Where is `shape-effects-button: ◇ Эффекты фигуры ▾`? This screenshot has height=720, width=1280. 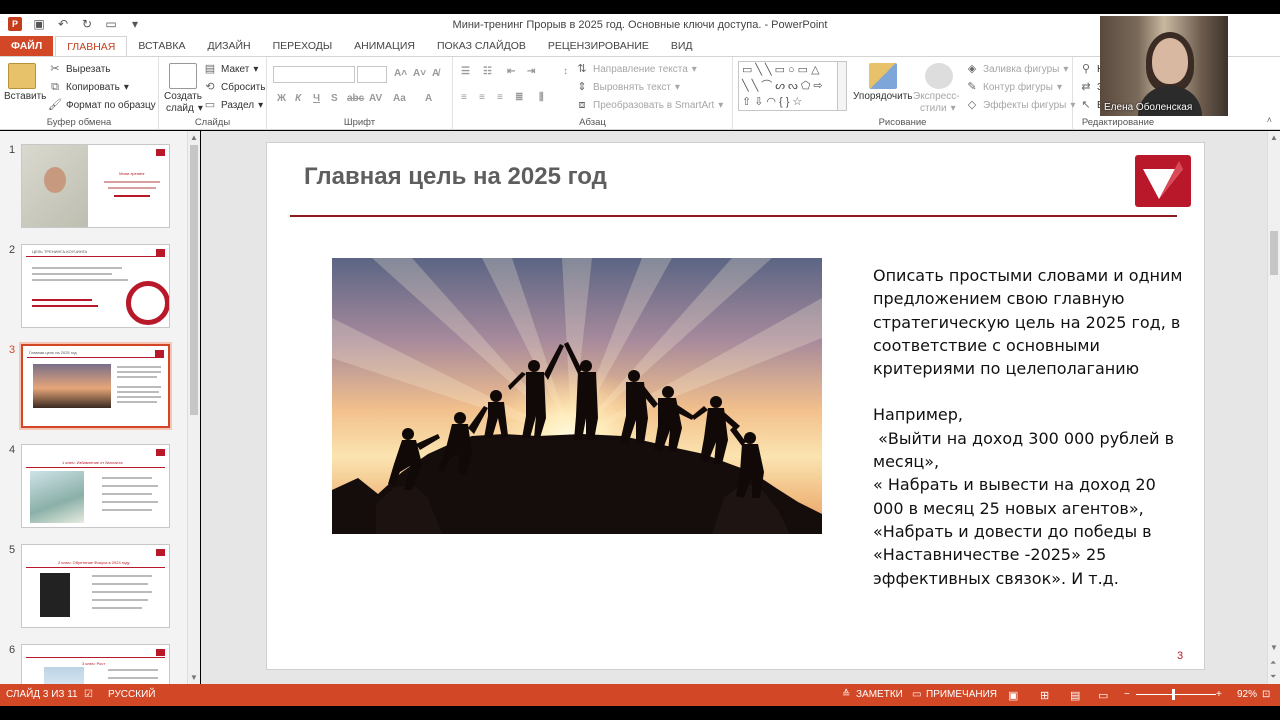 shape-effects-button: ◇ Эффекты фигуры ▾ is located at coordinates (1020, 105).